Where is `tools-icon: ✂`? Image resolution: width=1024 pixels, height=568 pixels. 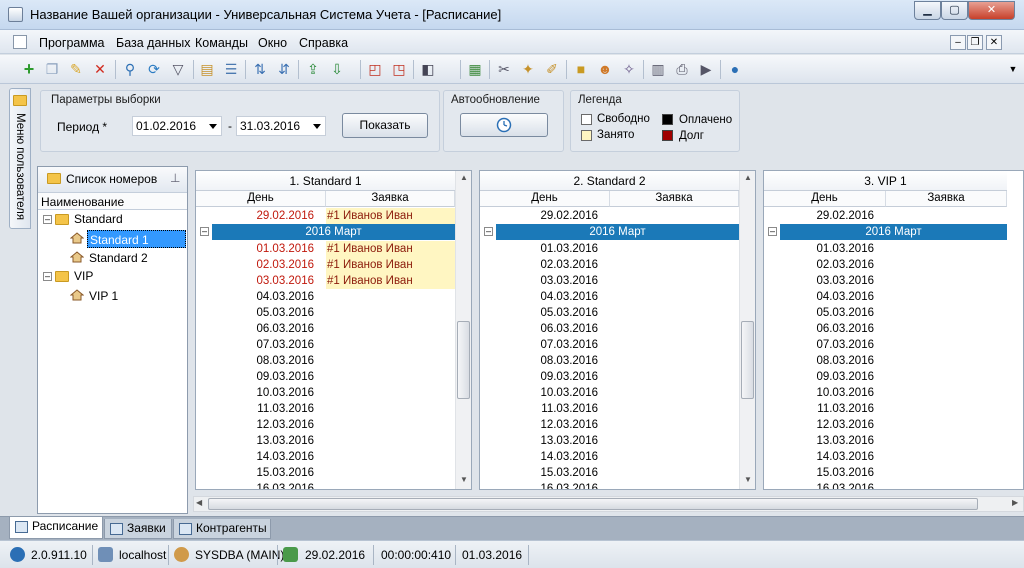
tools-icon: ✂ is located at coordinates (504, 69).